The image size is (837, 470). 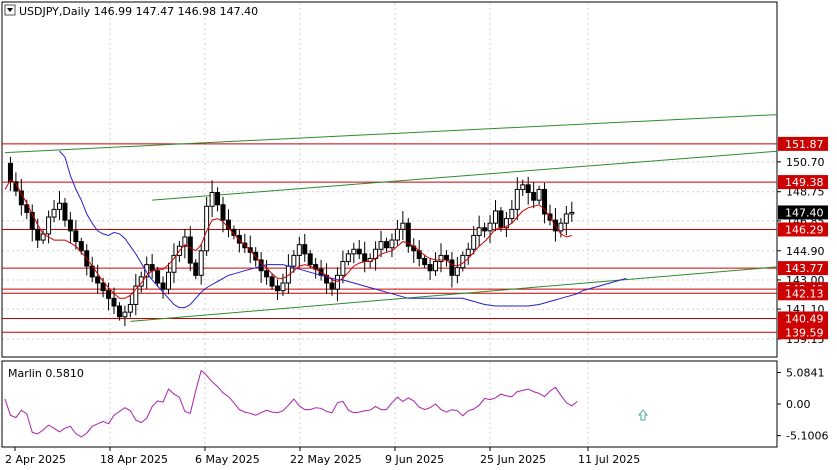 What do you see at coordinates (804, 144) in the screenshot?
I see `level-badge-label: 151.87` at bounding box center [804, 144].